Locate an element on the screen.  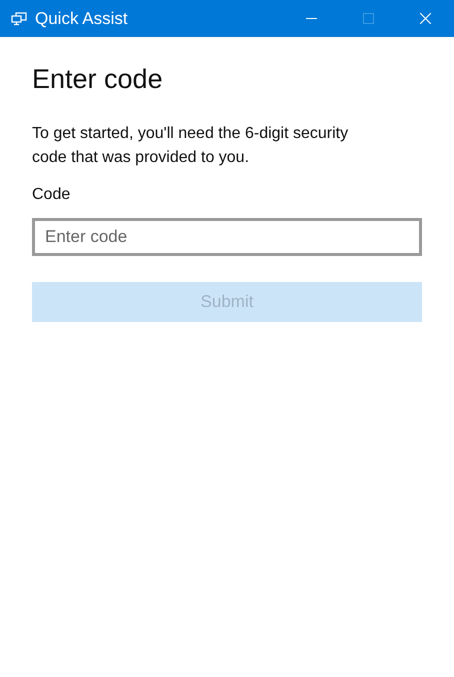
maximize-icon is located at coordinates (368, 18).